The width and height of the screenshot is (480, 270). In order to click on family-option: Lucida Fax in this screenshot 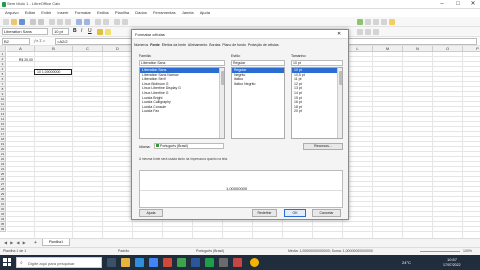, I will do `click(182, 111)`.